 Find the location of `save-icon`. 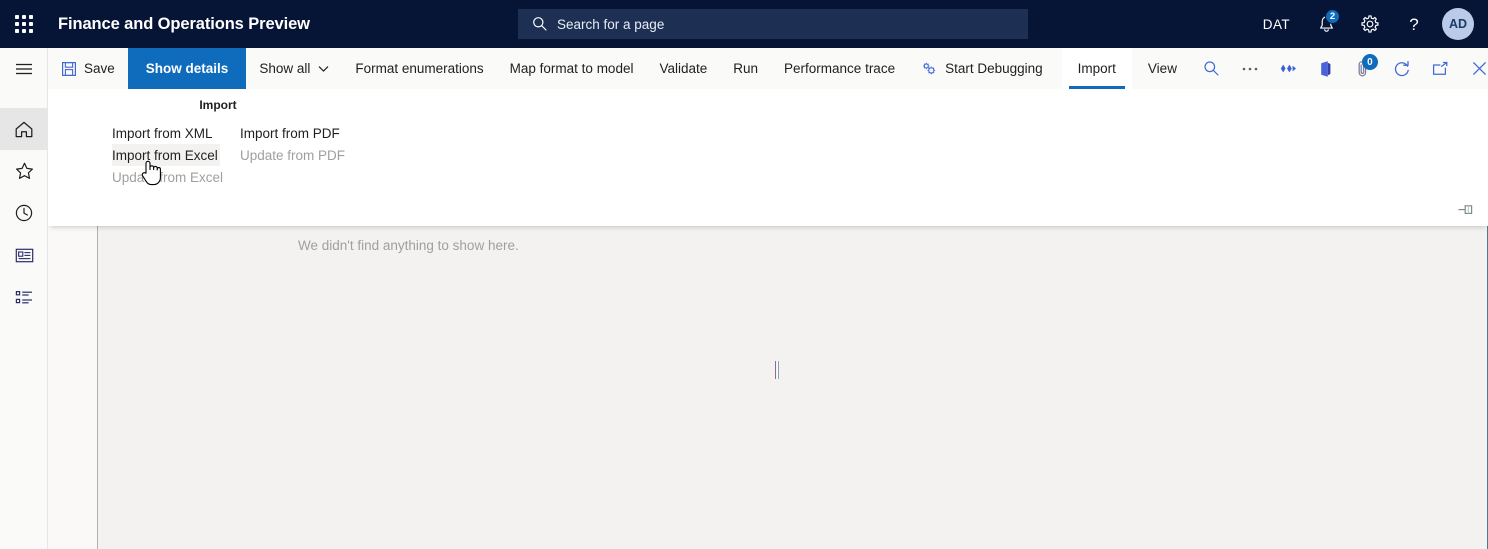

save-icon is located at coordinates (69, 69).